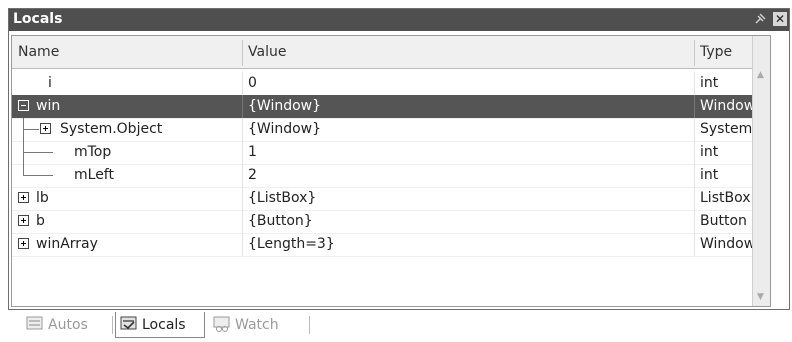  What do you see at coordinates (252, 175) in the screenshot?
I see `row-value: 2` at bounding box center [252, 175].